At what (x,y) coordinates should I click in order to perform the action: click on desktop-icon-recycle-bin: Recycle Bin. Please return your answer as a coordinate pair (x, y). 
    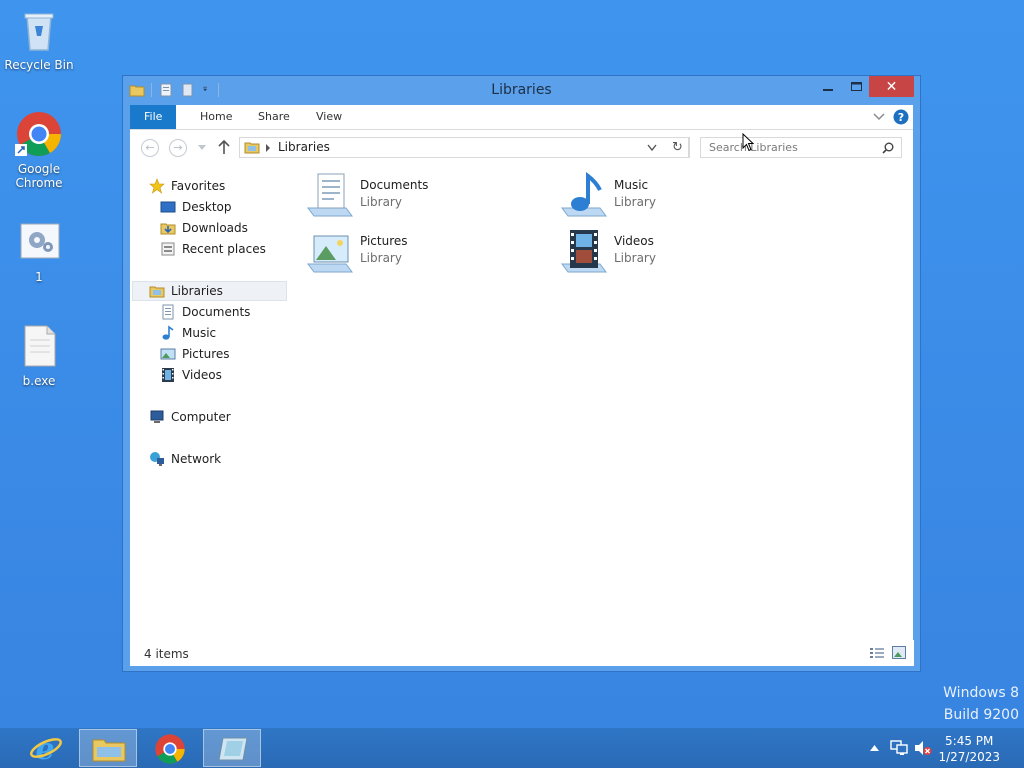
    Looking at the image, I should click on (39, 39).